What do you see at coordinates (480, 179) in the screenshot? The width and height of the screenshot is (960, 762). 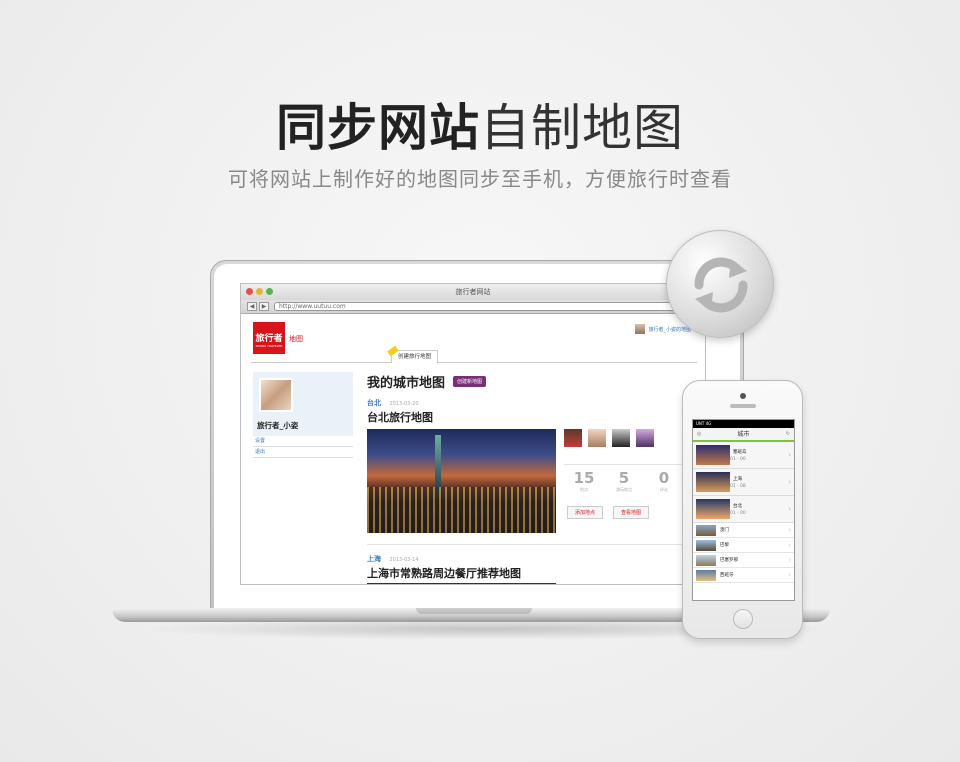 I see `hero-subtitle: 可将网站上制作好的地图同步至手机，方便旅行时查看` at bounding box center [480, 179].